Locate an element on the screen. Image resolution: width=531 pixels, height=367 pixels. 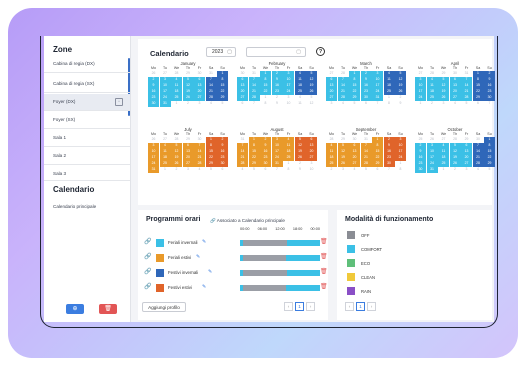
day-cell: 25 is located at coordinates (300, 92).